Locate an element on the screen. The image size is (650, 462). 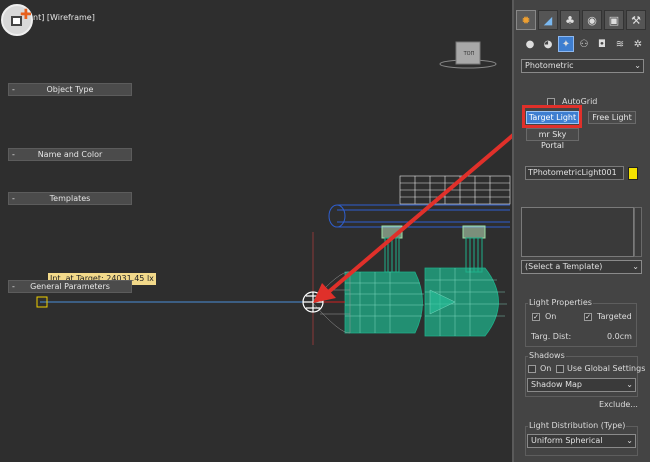
light-distribution-dropdown: Uniform Spherical ⌄ is located at coordinates (581, 441).